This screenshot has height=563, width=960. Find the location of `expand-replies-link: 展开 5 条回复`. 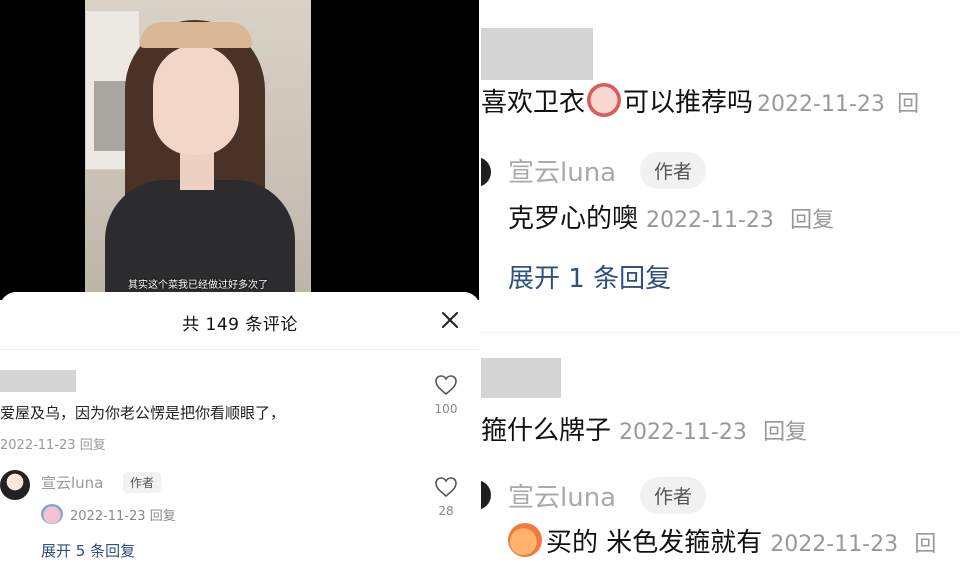

expand-replies-link: 展开 5 条回复 is located at coordinates (88, 550).